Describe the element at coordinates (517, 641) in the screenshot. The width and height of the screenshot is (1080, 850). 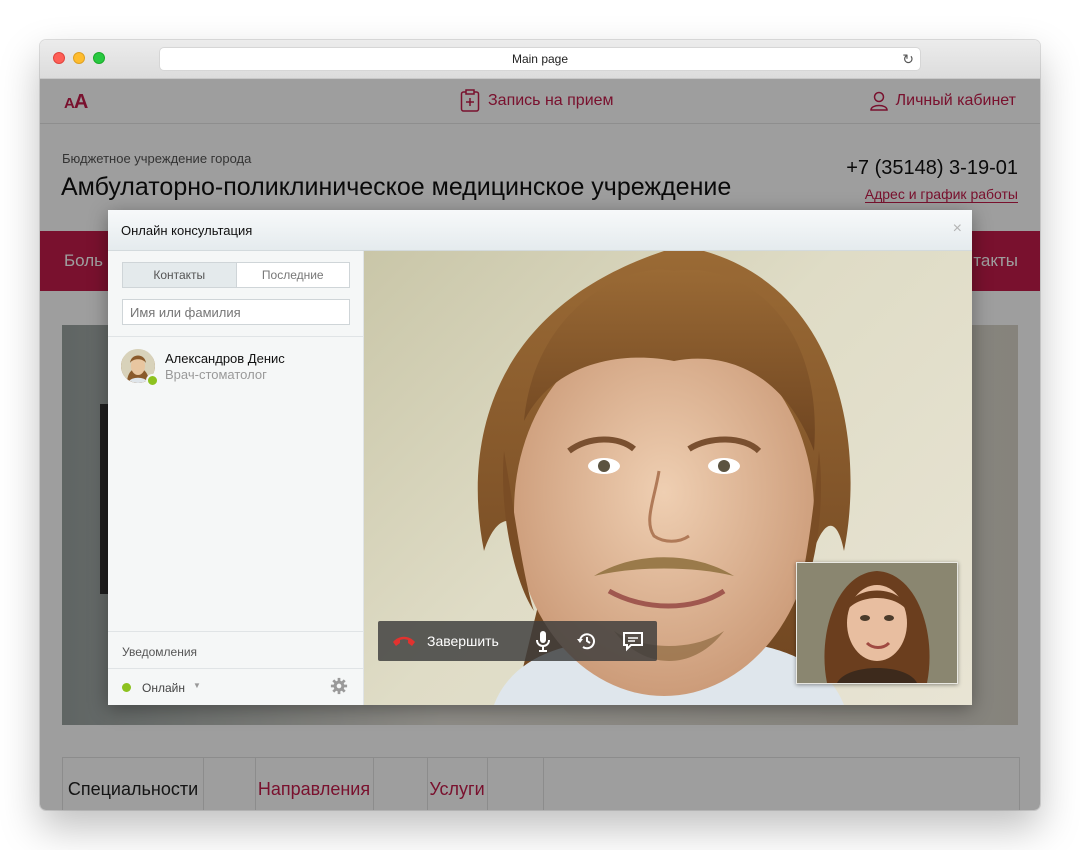
I see `call-controls: Завершить` at that location.